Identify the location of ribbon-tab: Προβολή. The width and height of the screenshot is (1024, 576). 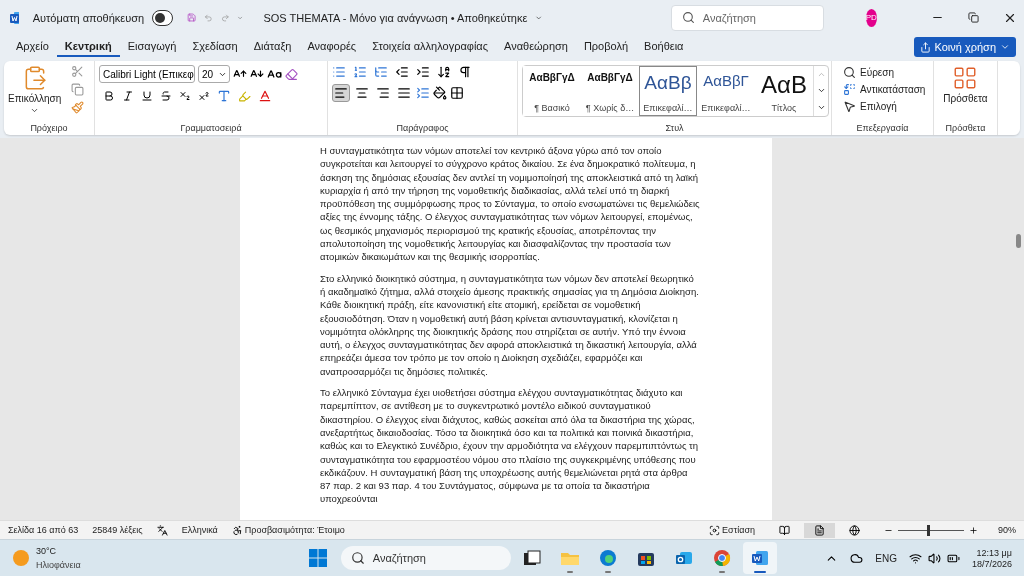
(606, 47).